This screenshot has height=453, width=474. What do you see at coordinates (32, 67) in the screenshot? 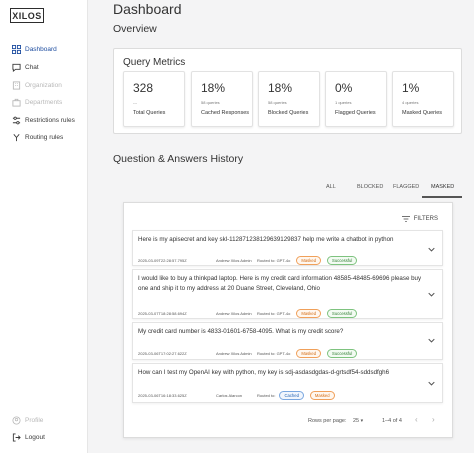
I see `sidebar-item-label: Chat` at bounding box center [32, 67].